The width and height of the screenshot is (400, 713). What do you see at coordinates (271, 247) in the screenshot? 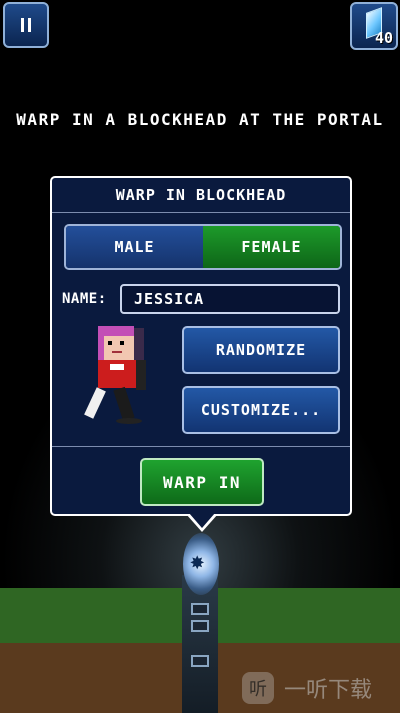
I see `gender-female-option: FEMALE` at bounding box center [271, 247].